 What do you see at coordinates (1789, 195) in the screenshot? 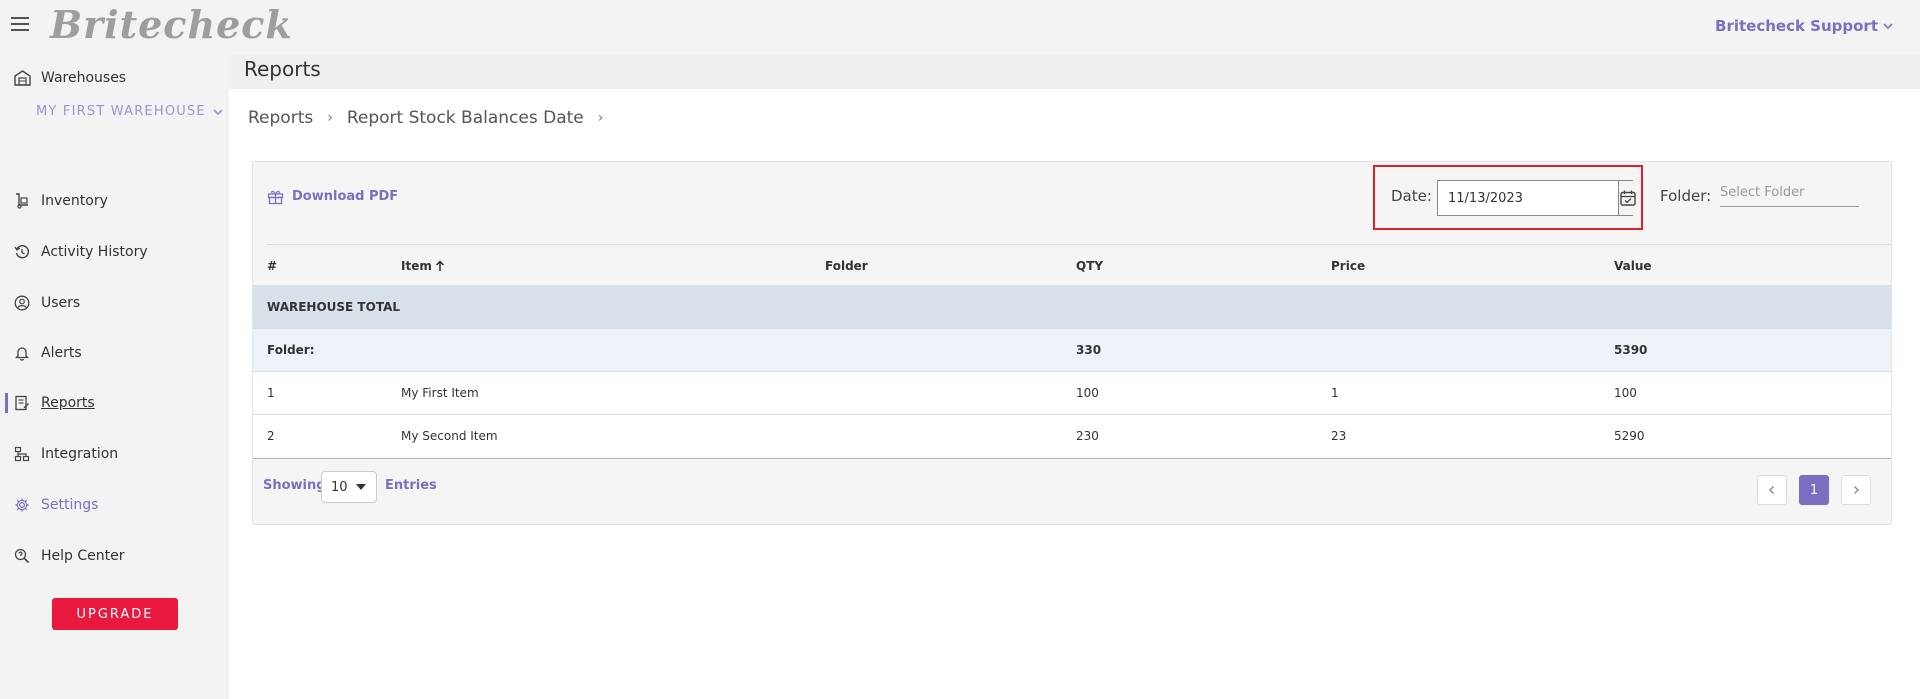
I see `folder-select: Select Folder` at bounding box center [1789, 195].